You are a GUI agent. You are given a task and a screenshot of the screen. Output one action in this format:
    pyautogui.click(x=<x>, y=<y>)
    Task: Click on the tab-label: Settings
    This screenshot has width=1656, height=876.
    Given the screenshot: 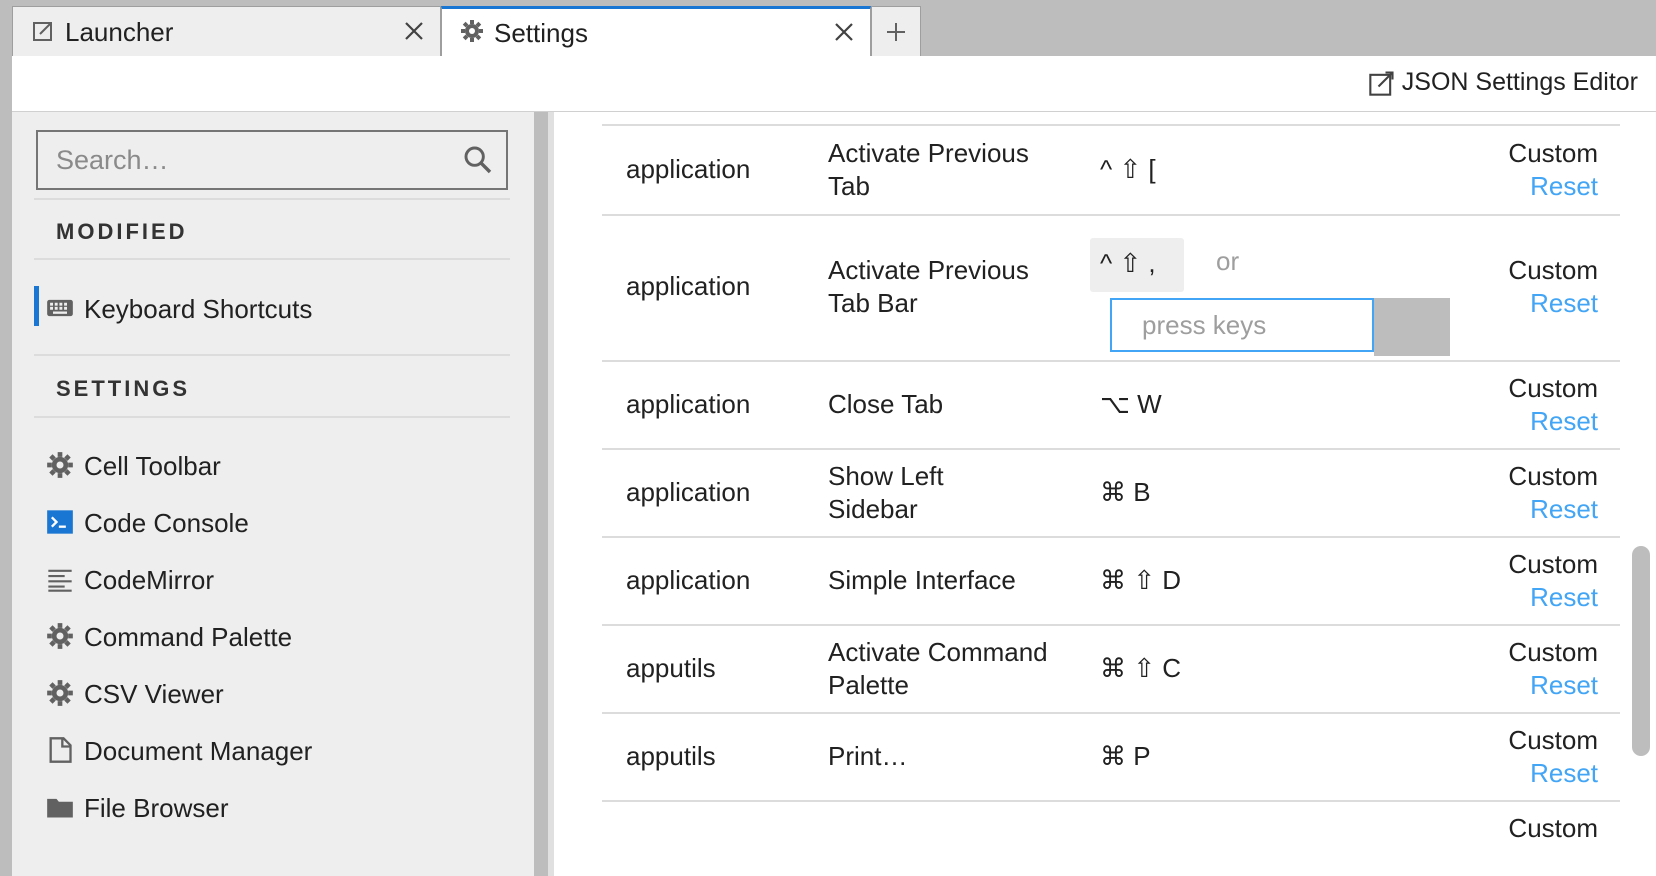 What is the action you would take?
    pyautogui.click(x=541, y=33)
    